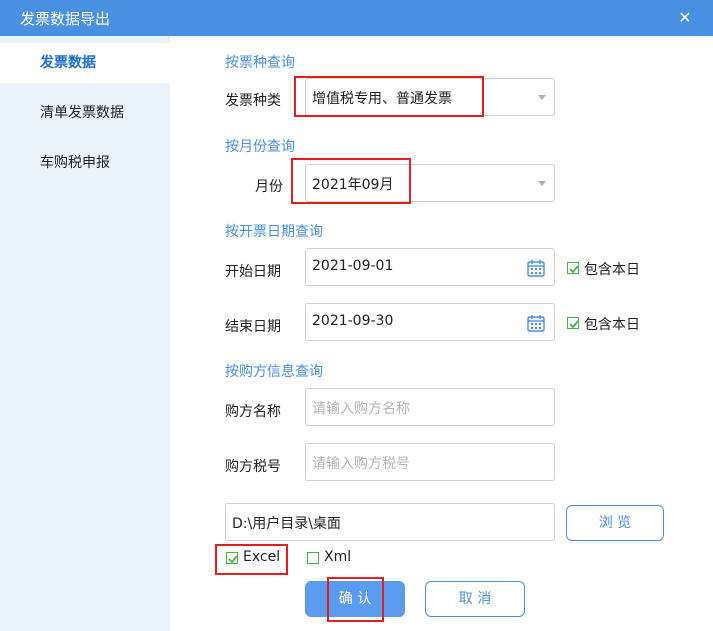 Image resolution: width=713 pixels, height=631 pixels. I want to click on xml-label: Xml, so click(338, 557).